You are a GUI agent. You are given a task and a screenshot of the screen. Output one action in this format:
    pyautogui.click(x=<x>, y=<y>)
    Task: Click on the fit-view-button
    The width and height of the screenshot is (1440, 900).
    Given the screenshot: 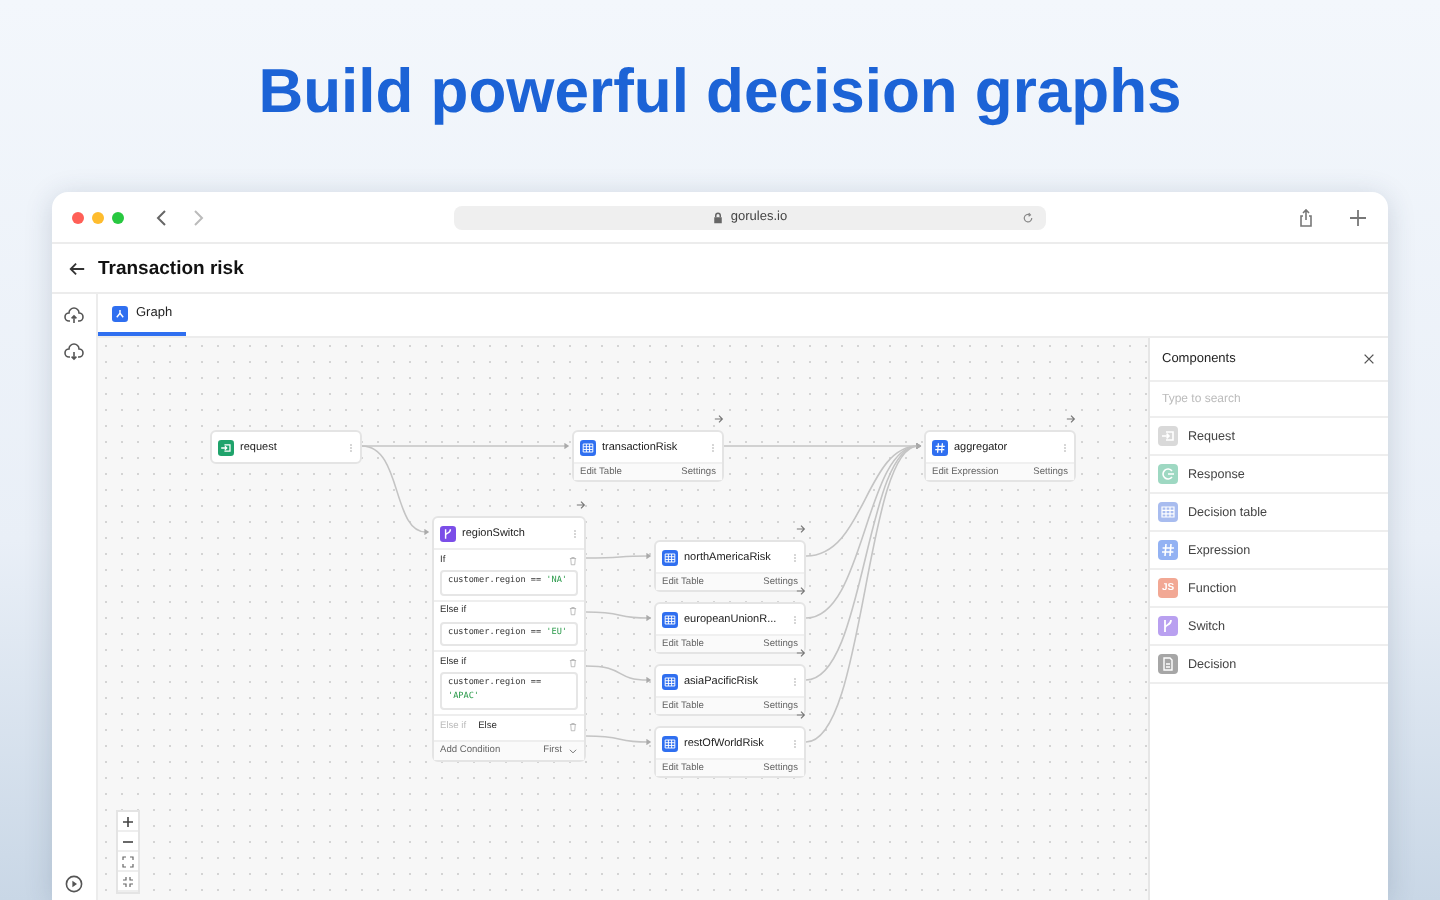 What is the action you would take?
    pyautogui.click(x=128, y=862)
    